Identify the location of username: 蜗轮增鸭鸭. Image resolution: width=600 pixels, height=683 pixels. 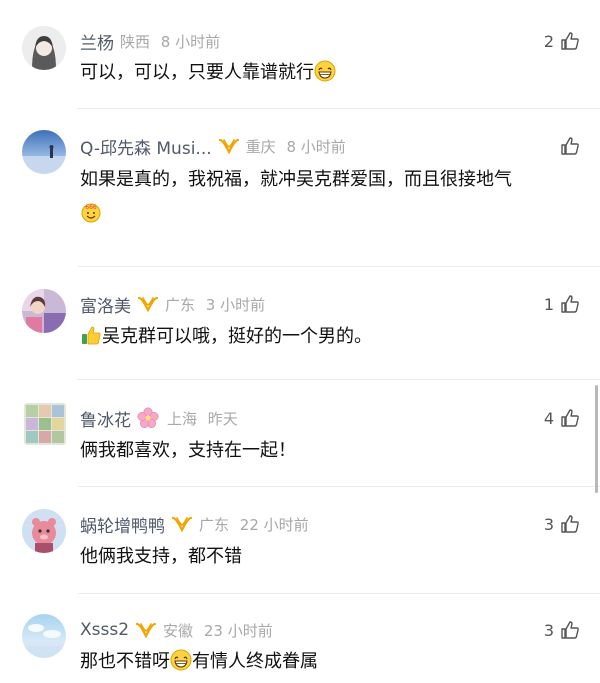
(122, 524).